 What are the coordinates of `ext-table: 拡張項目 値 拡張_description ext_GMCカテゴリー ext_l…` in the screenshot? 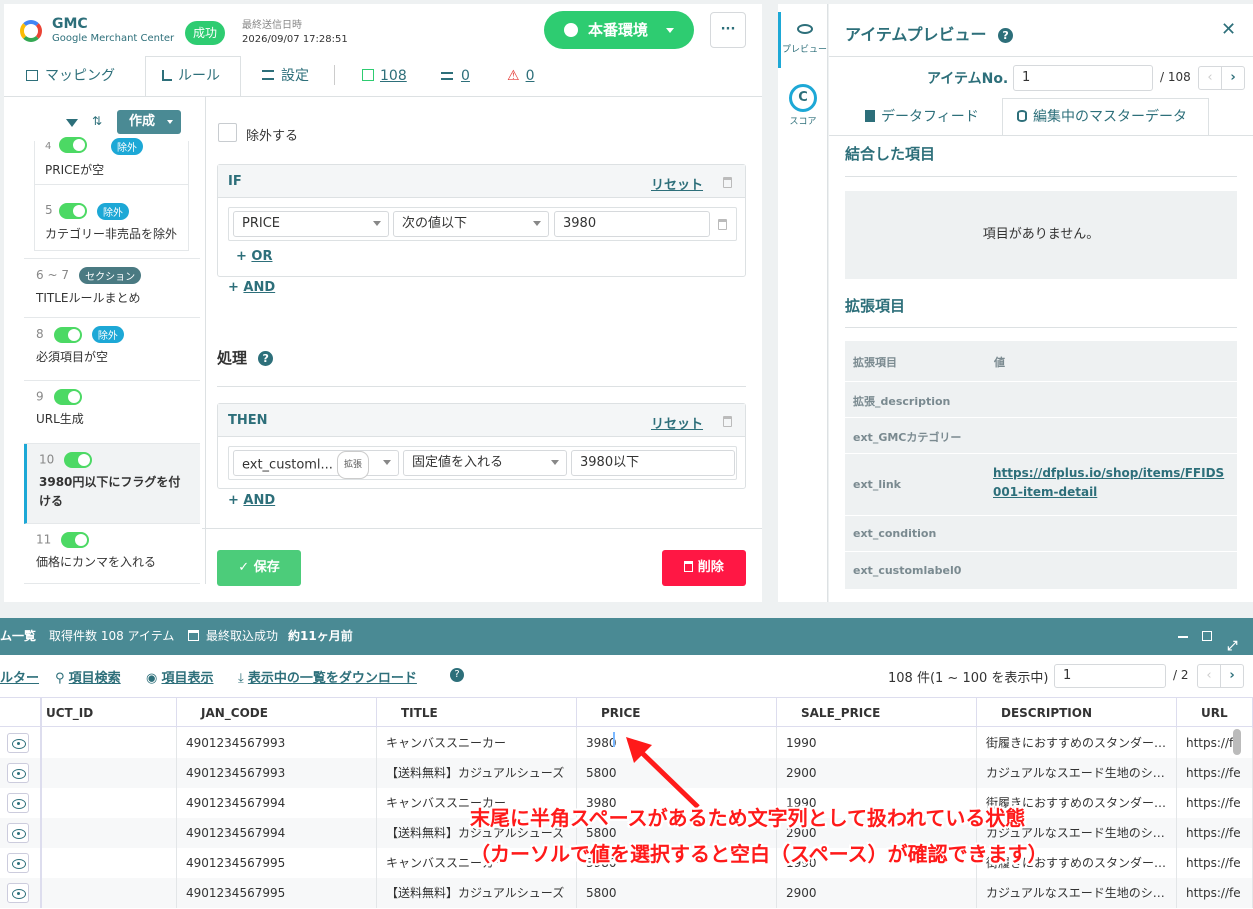 It's located at (1041, 465).